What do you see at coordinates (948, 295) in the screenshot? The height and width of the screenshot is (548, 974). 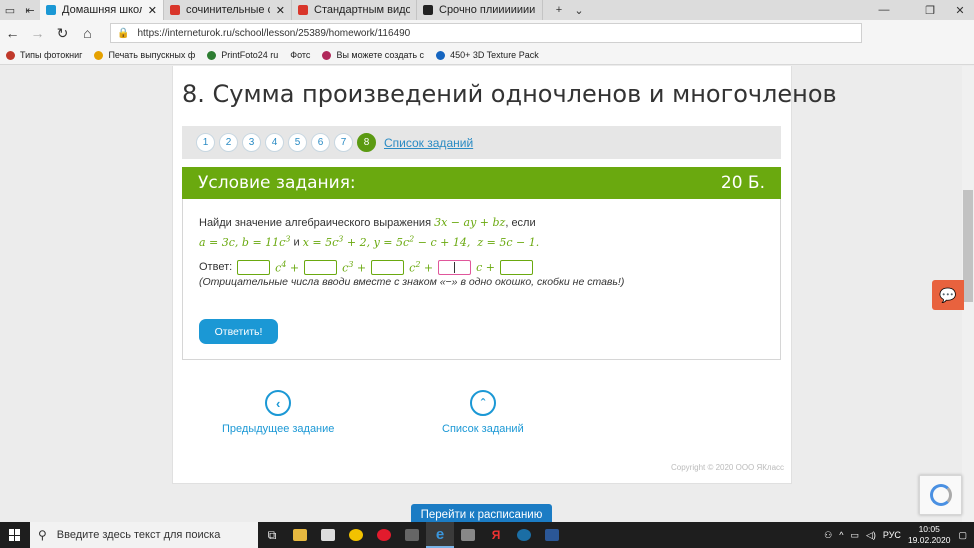 I see `chat-icon: 💬` at bounding box center [948, 295].